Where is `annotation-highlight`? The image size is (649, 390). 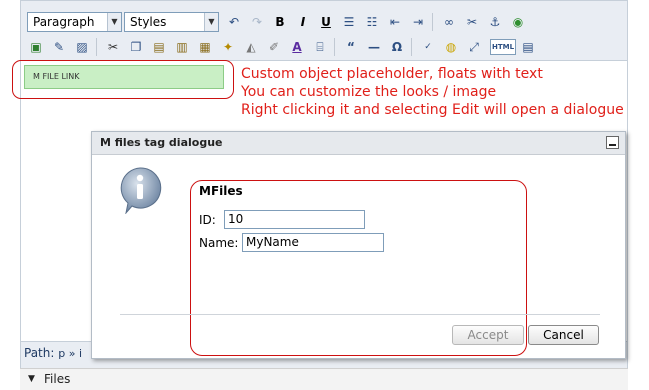 annotation-highlight is located at coordinates (123, 79).